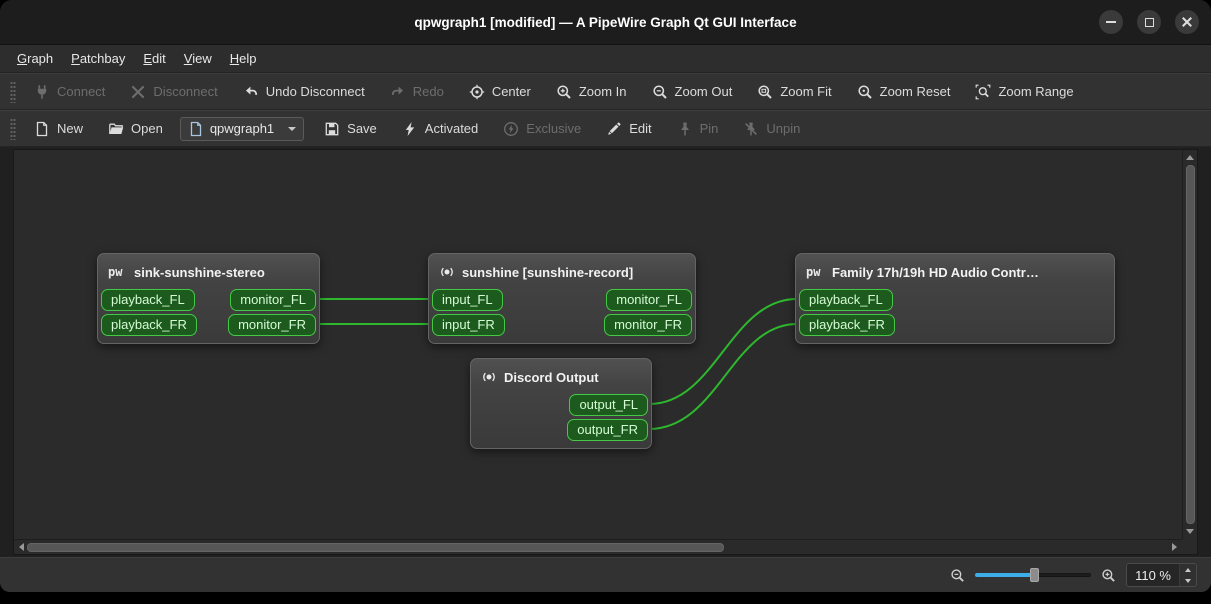 Image resolution: width=1211 pixels, height=604 pixels. Describe the element at coordinates (1187, 22) in the screenshot. I see `close-button` at that location.